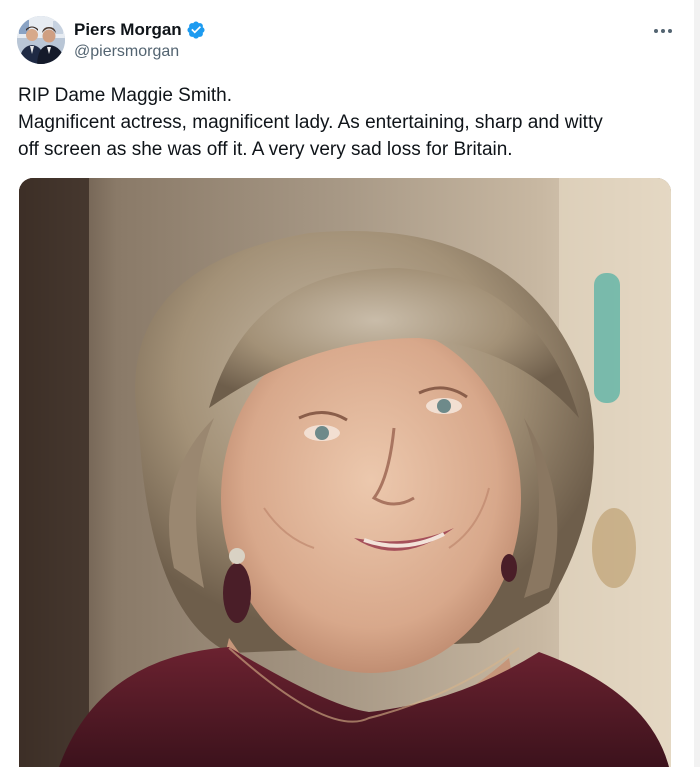 The image size is (700, 767). I want to click on display-name-row: Piers Morgan, so click(140, 30).